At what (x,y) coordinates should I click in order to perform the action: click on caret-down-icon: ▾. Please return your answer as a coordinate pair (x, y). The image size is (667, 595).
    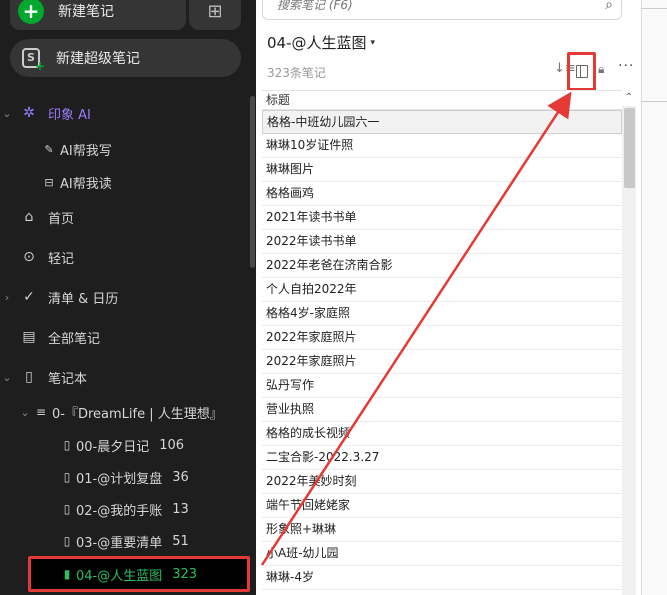
    Looking at the image, I should click on (373, 42).